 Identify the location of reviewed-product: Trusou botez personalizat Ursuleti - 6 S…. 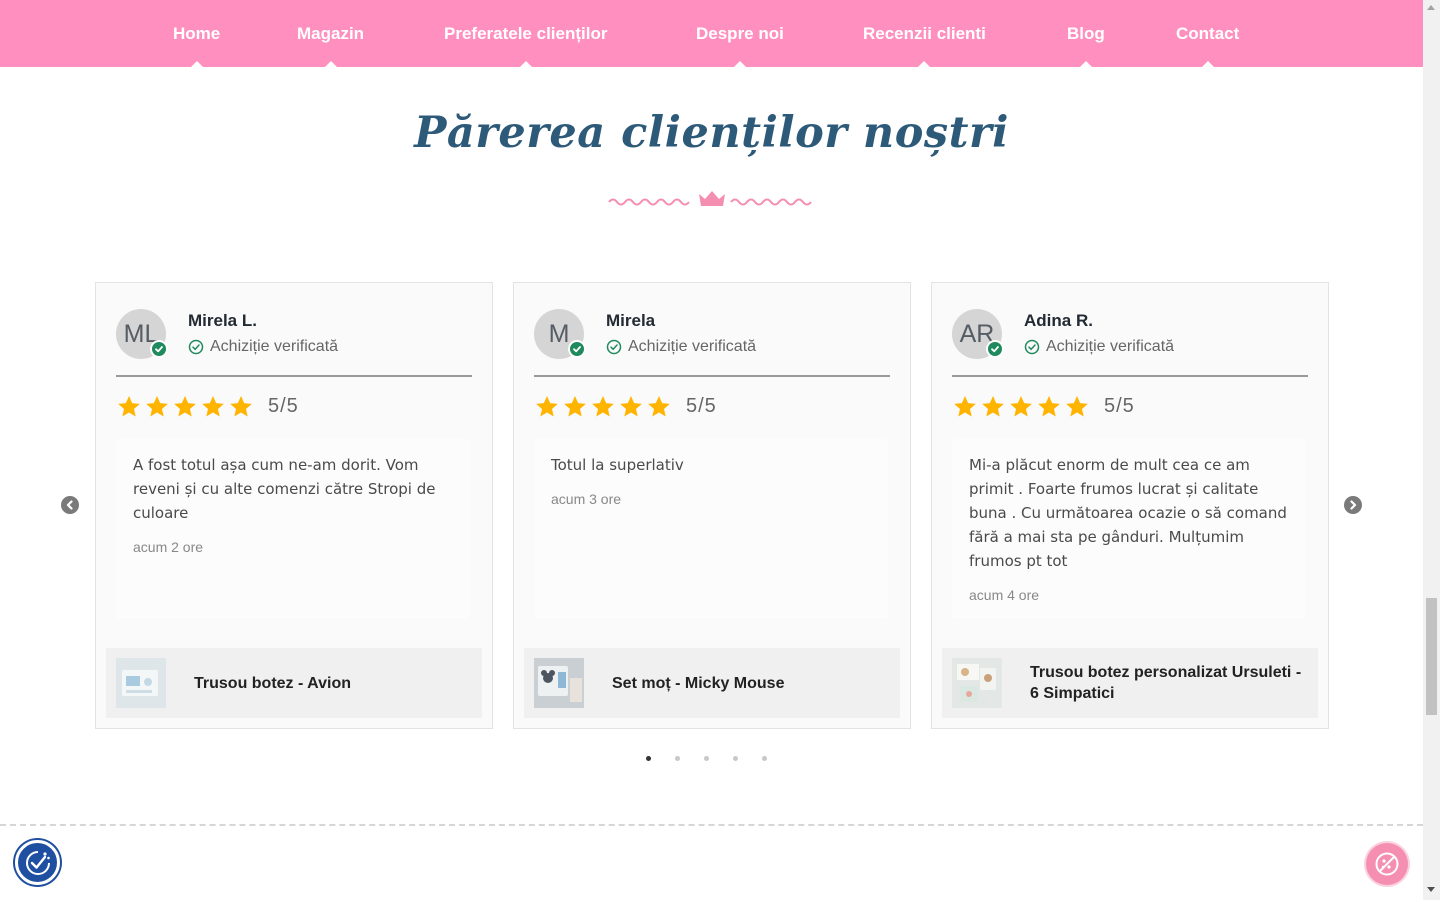
(1130, 683).